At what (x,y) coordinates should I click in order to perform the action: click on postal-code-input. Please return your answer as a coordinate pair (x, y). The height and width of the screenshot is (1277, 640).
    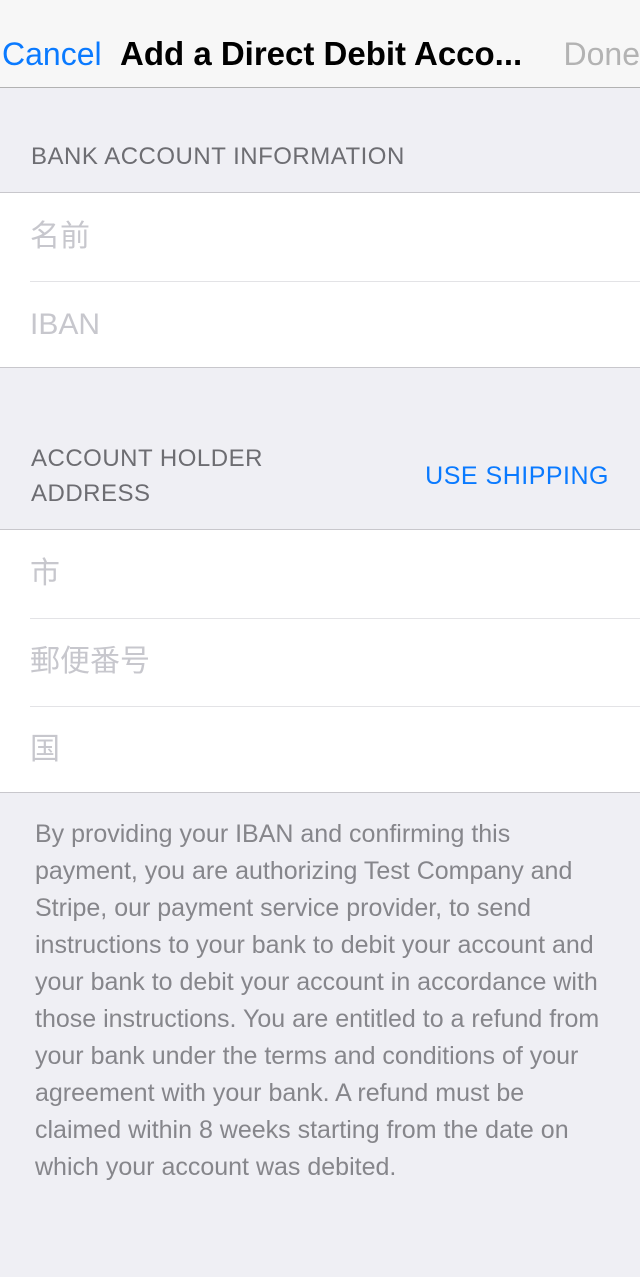
    Looking at the image, I should click on (320, 662).